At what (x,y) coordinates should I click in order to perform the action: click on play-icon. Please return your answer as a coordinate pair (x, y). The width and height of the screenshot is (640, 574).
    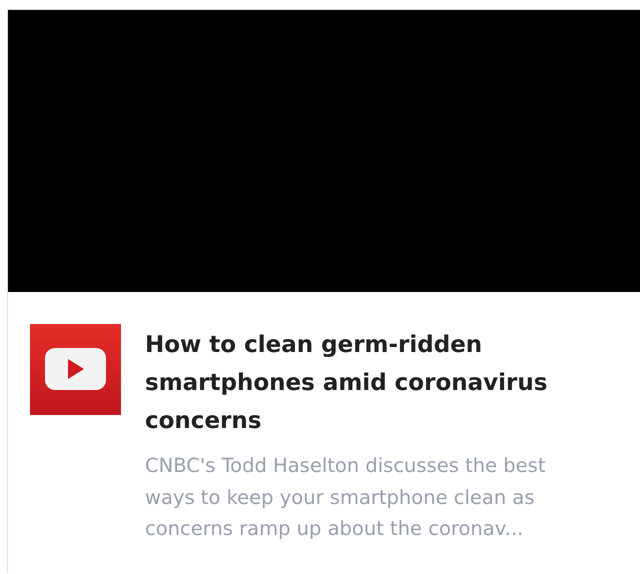
    Looking at the image, I should click on (75, 369).